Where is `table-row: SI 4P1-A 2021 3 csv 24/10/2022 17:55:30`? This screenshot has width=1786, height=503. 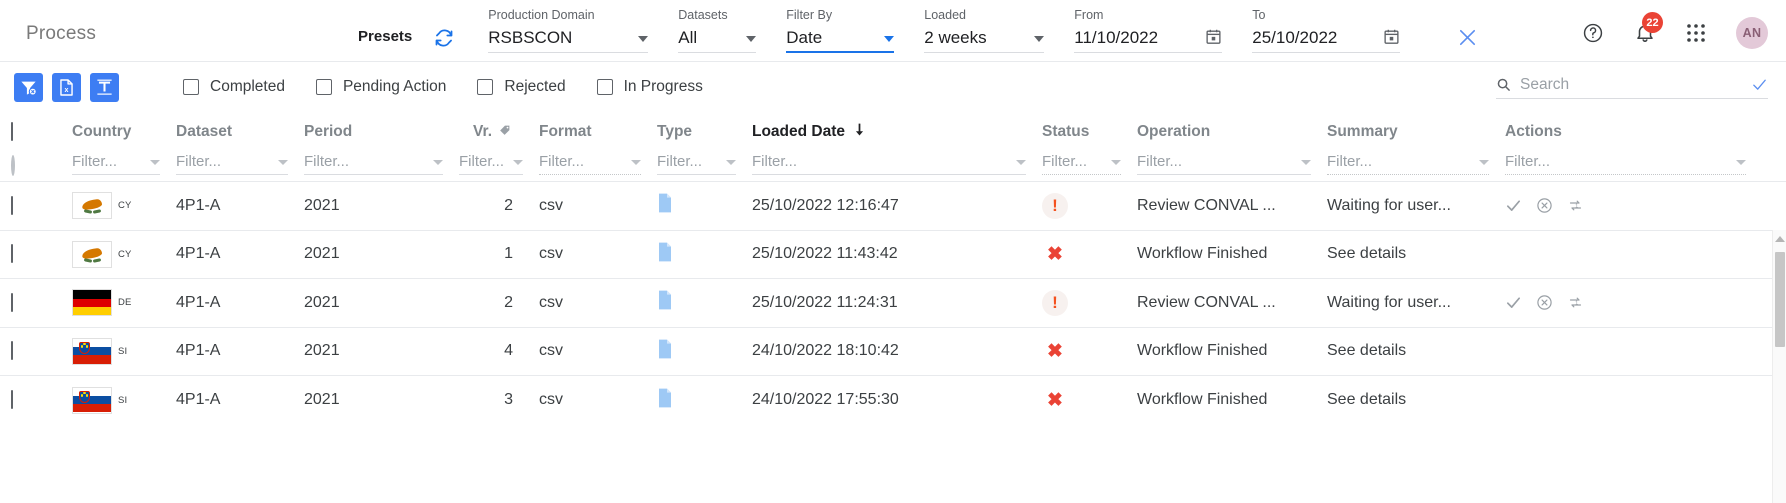
table-row: SI 4P1-A 2021 3 csv 24/10/2022 17:55:30 is located at coordinates (893, 399).